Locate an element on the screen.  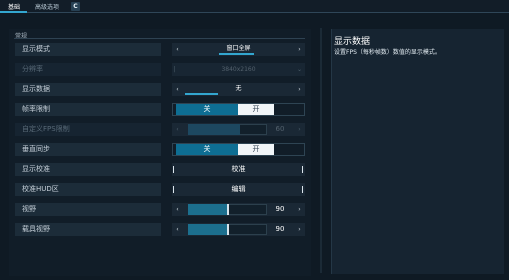
tab-c: C is located at coordinates (75, 6).